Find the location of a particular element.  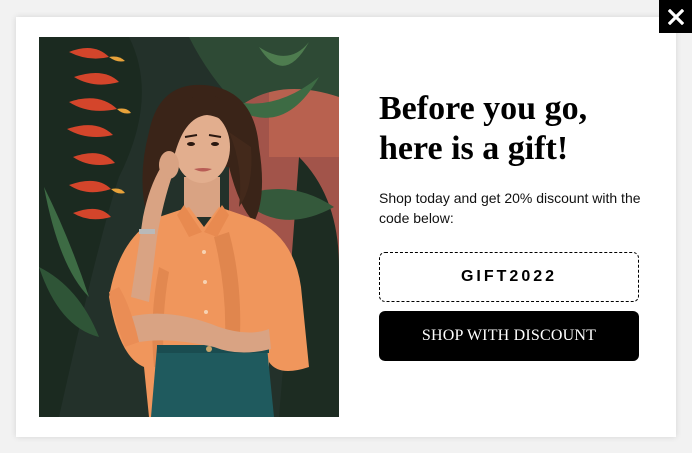

shop-with-discount-button: SHOP WITH DISCOUNT is located at coordinates (509, 336).